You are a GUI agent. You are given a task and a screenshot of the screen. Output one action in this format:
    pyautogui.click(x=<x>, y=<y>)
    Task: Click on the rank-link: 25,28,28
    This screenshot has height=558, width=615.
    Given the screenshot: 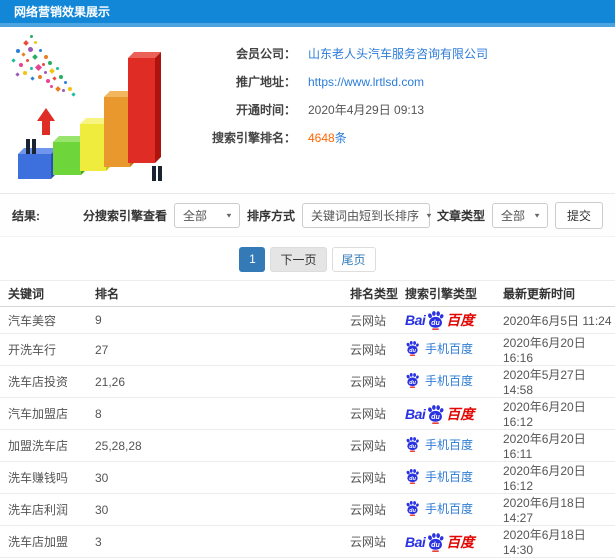 What is the action you would take?
    pyautogui.click(x=222, y=445)
    